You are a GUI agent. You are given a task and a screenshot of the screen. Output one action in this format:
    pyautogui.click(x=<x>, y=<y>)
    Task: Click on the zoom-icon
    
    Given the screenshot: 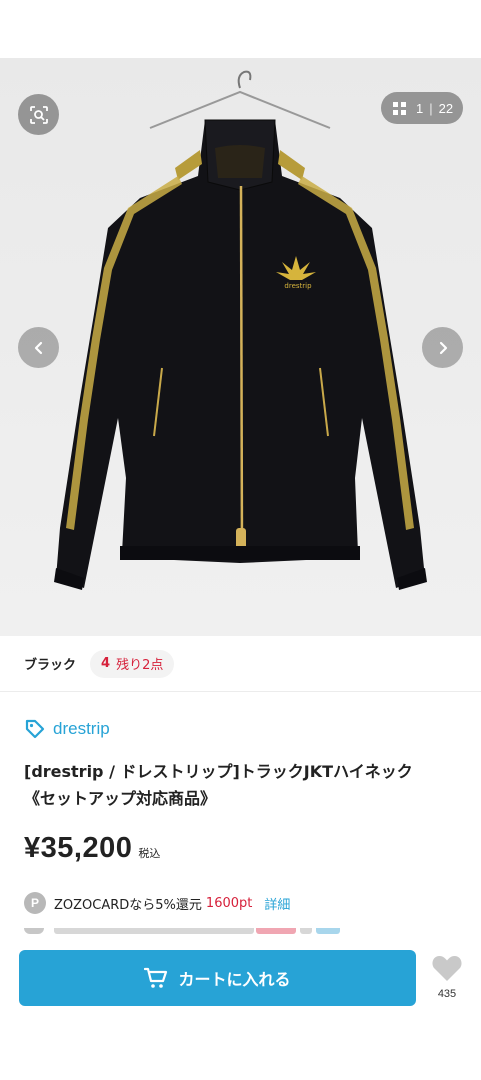 What is the action you would take?
    pyautogui.click(x=38, y=114)
    